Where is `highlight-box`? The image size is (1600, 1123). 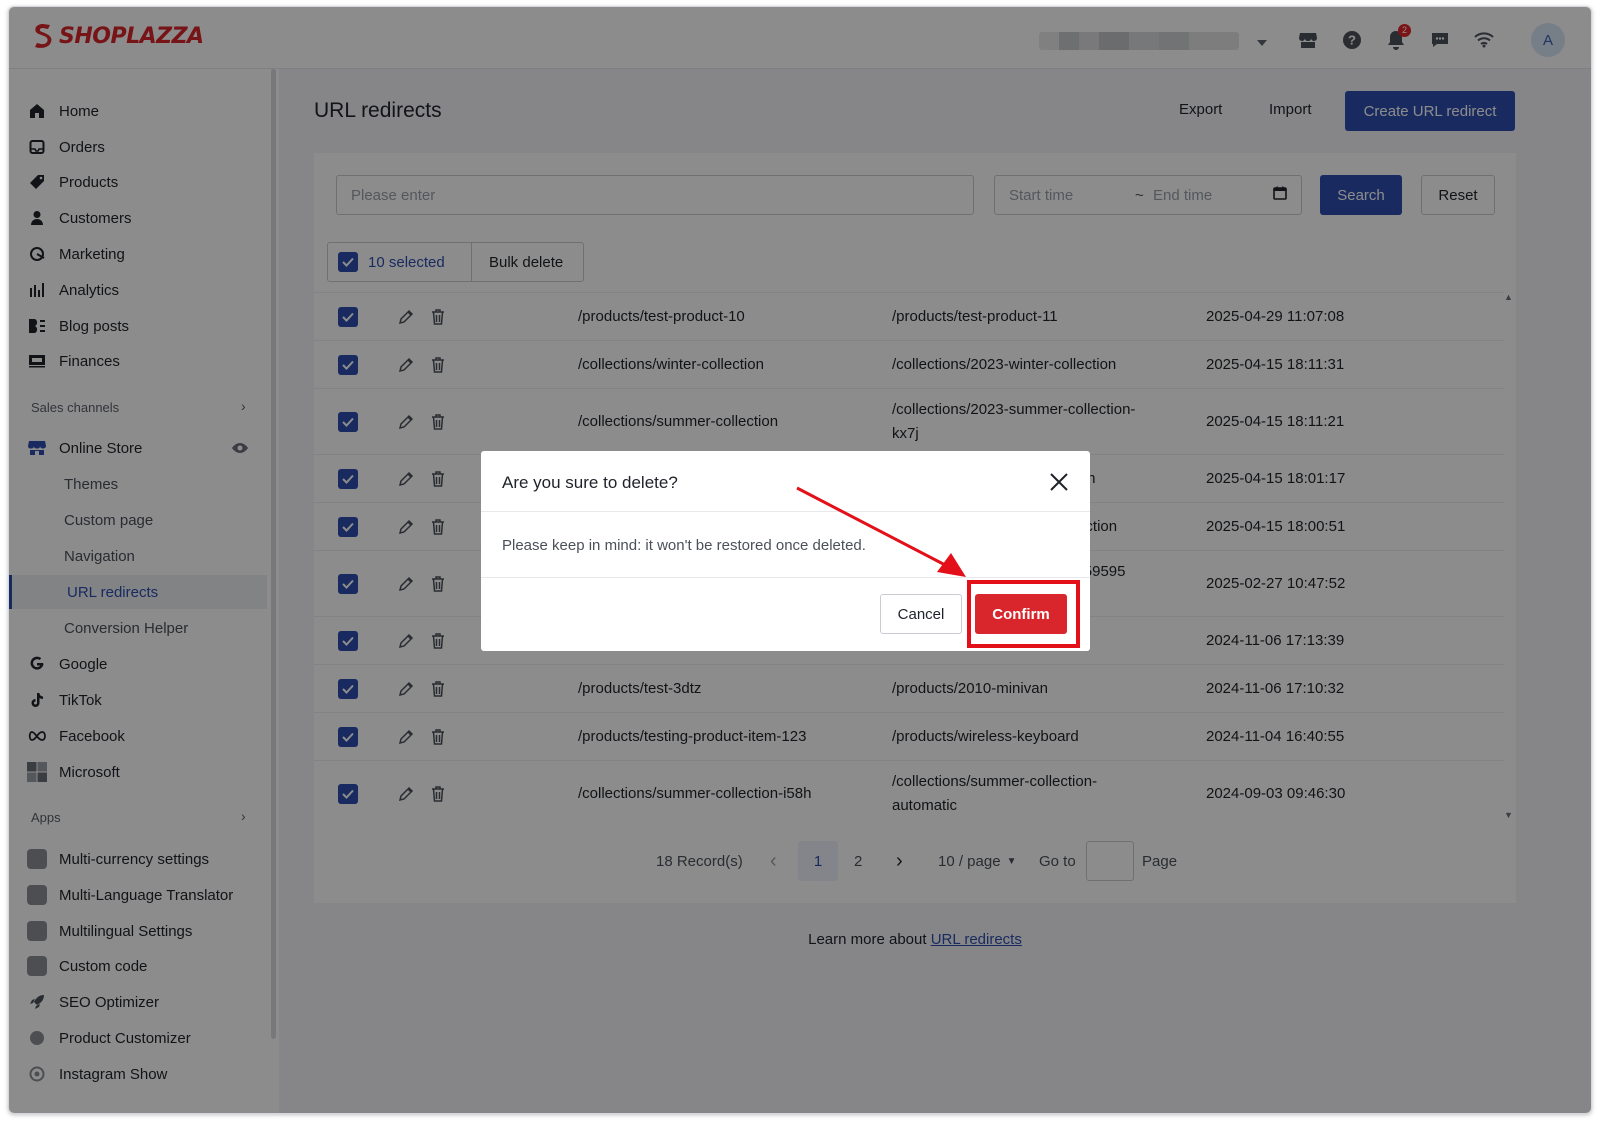
highlight-box is located at coordinates (1023, 614).